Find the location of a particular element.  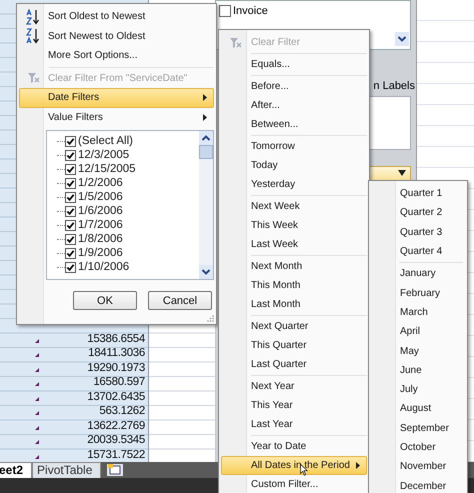

table-cell: 15386.6554 is located at coordinates (116, 338).